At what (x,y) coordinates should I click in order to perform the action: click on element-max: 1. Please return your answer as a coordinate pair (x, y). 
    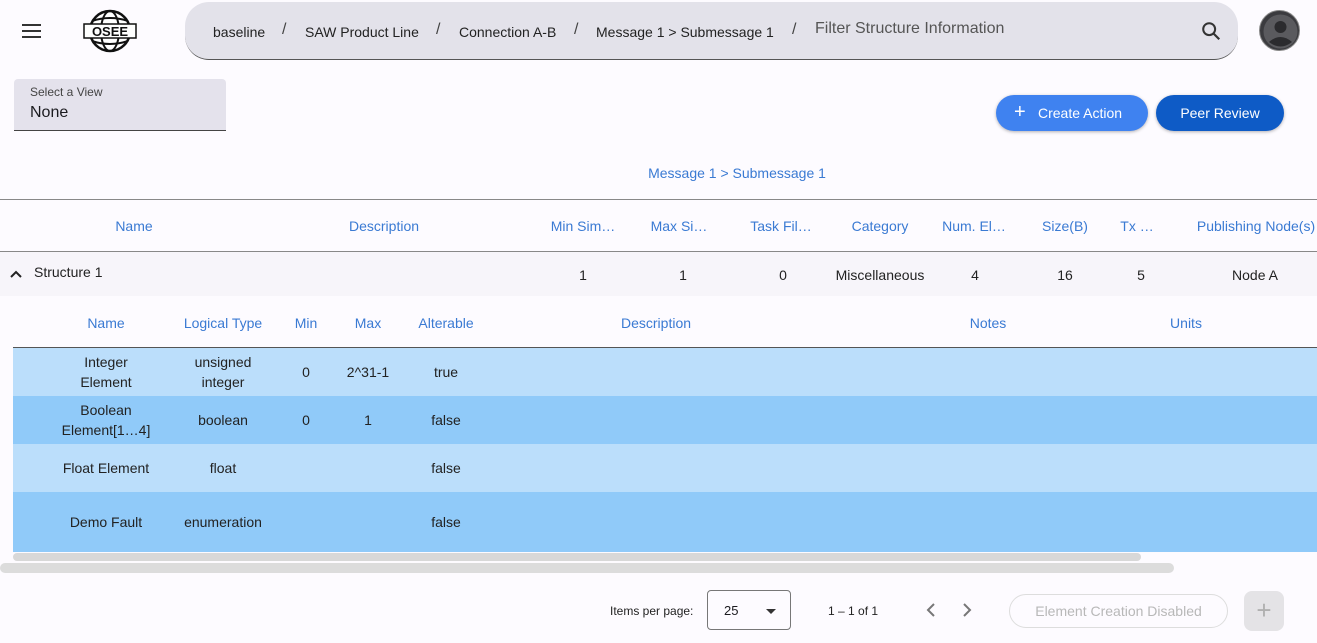
    Looking at the image, I should click on (368, 420).